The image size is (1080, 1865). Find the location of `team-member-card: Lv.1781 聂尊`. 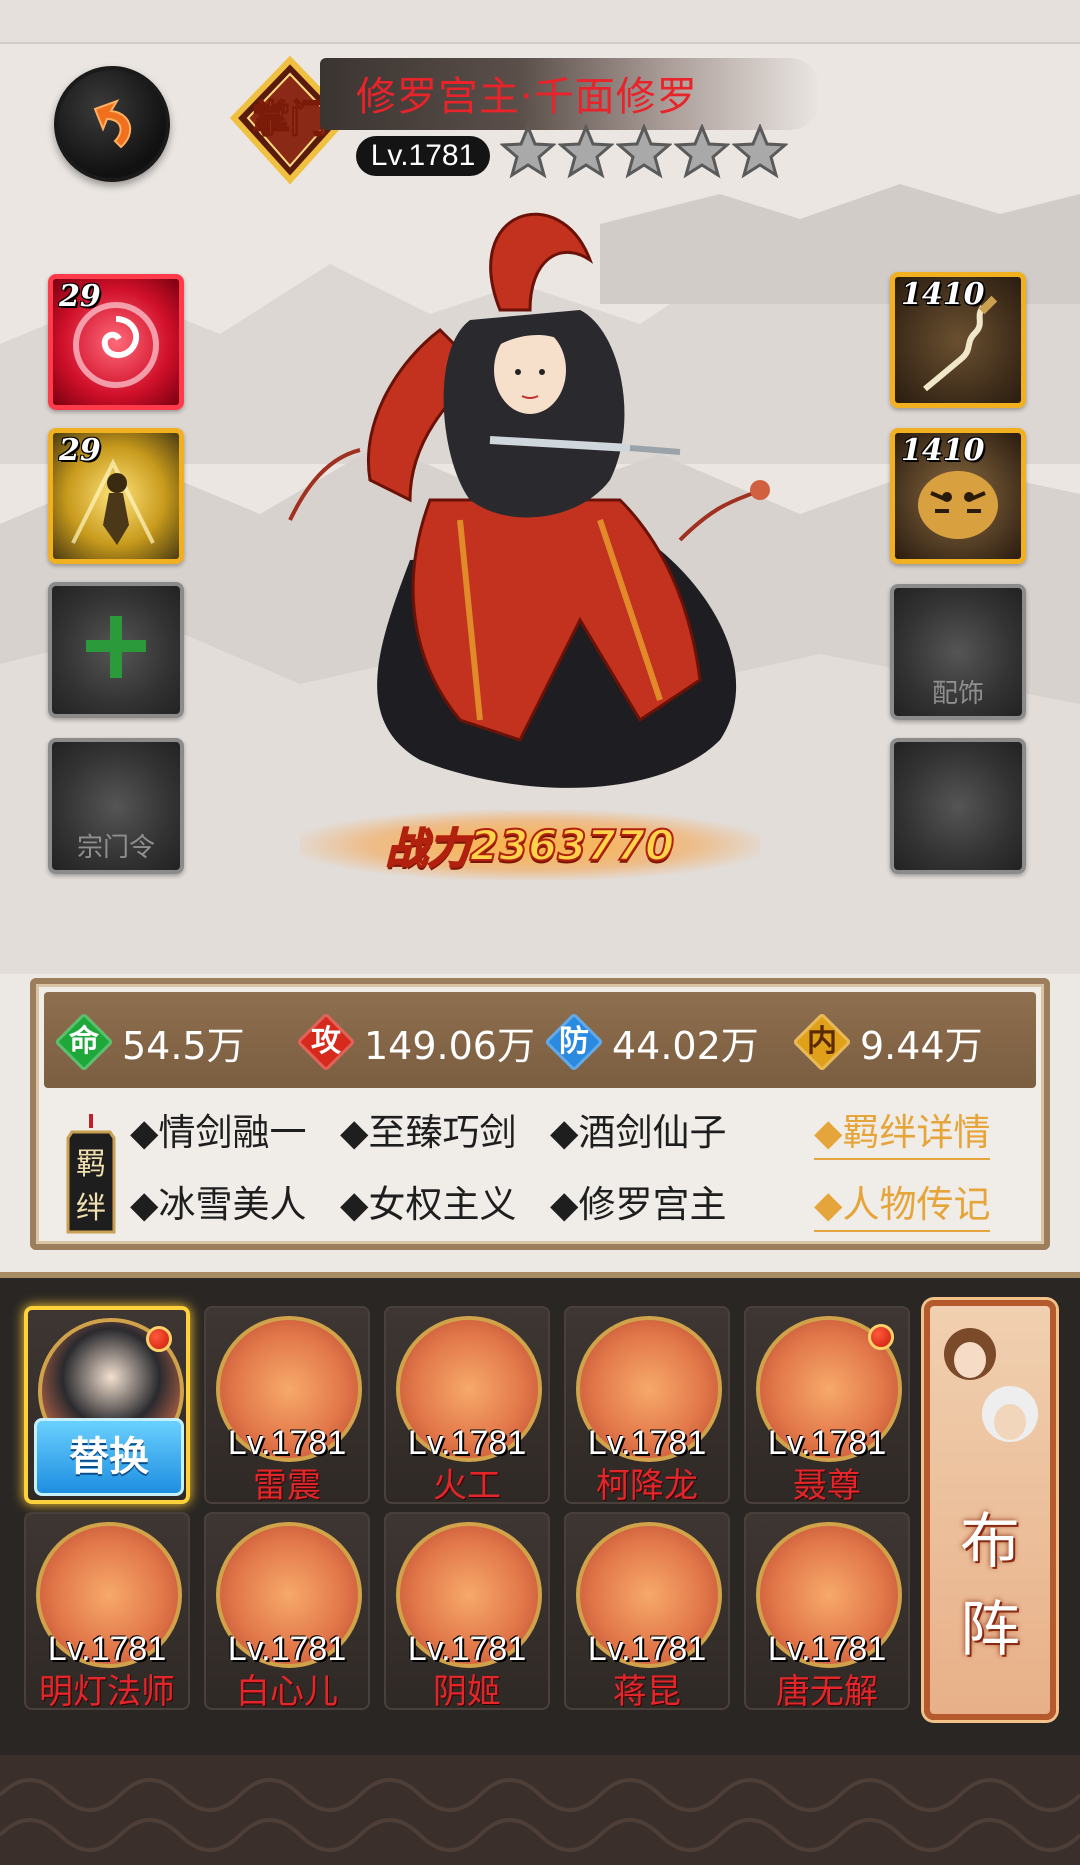

team-member-card: Lv.1781 聂尊 is located at coordinates (827, 1405).